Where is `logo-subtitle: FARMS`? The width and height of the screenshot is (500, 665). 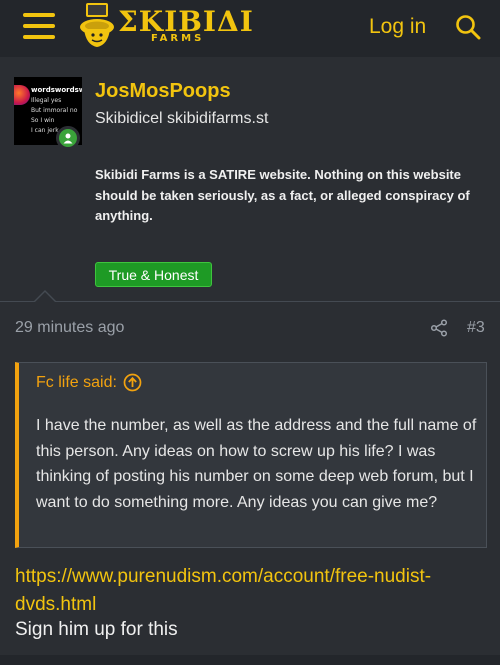 logo-subtitle: FARMS is located at coordinates (178, 38).